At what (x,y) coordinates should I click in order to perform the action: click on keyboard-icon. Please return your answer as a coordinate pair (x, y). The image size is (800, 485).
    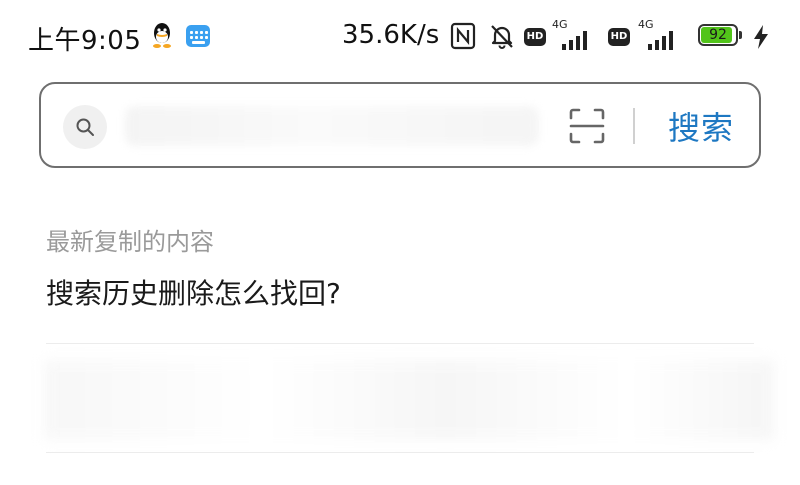
    Looking at the image, I should click on (198, 36).